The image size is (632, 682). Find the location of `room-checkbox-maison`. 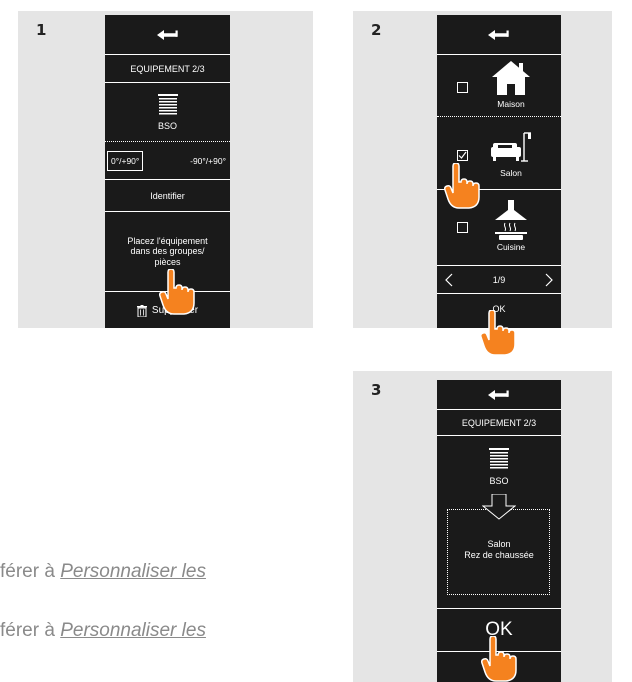

room-checkbox-maison is located at coordinates (462, 87).